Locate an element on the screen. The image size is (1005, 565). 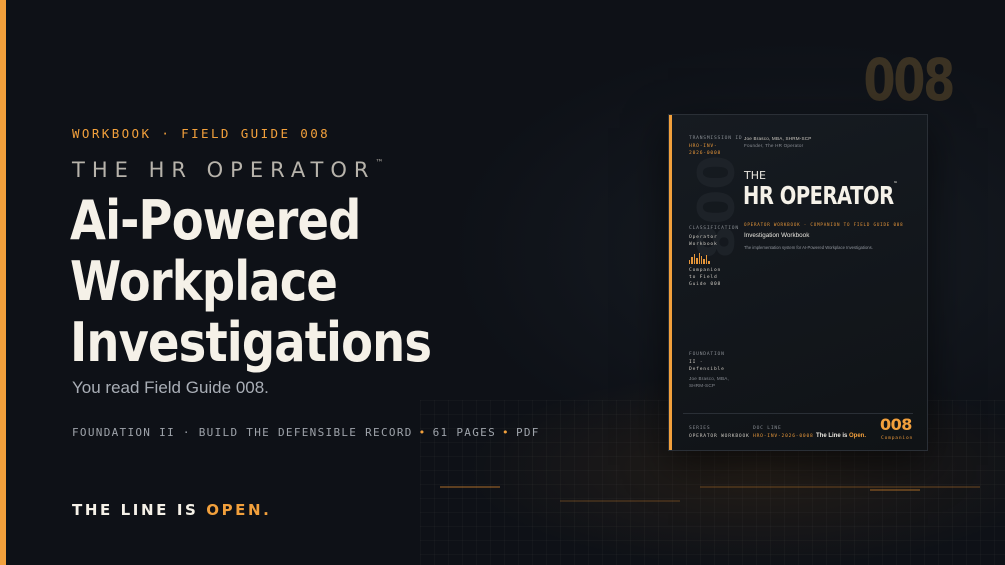
tagline: THE LINE IS OPEN. is located at coordinates (171, 510).